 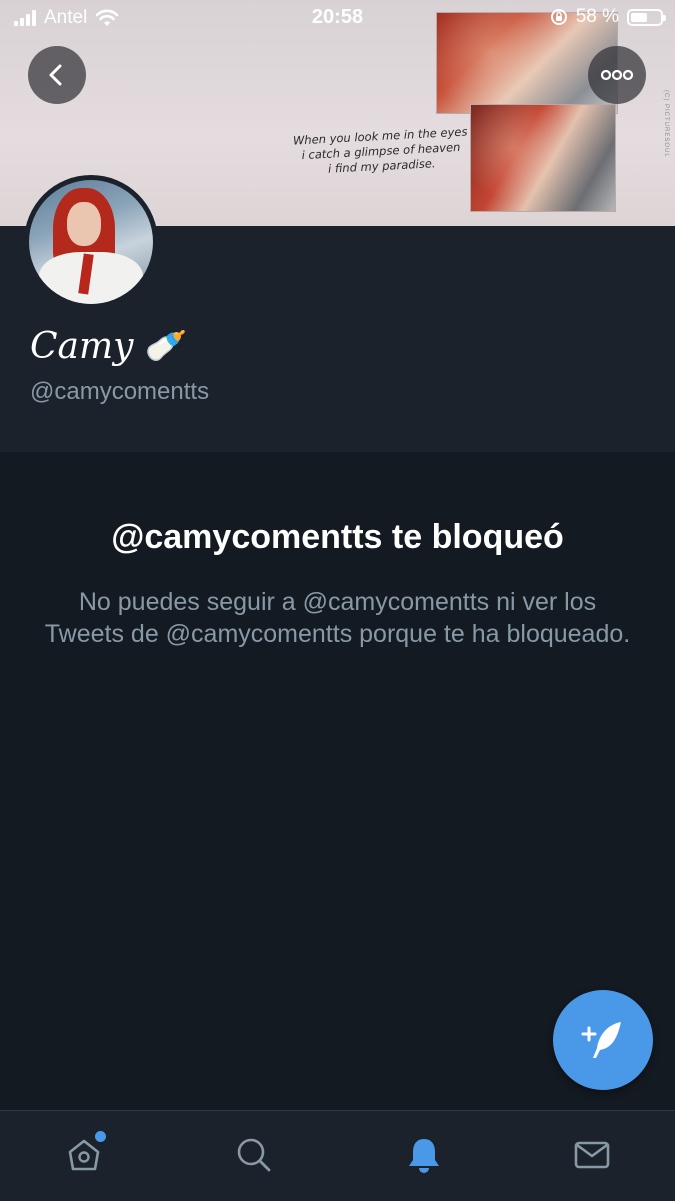 I want to click on battery-percent: 58 %, so click(x=597, y=16).